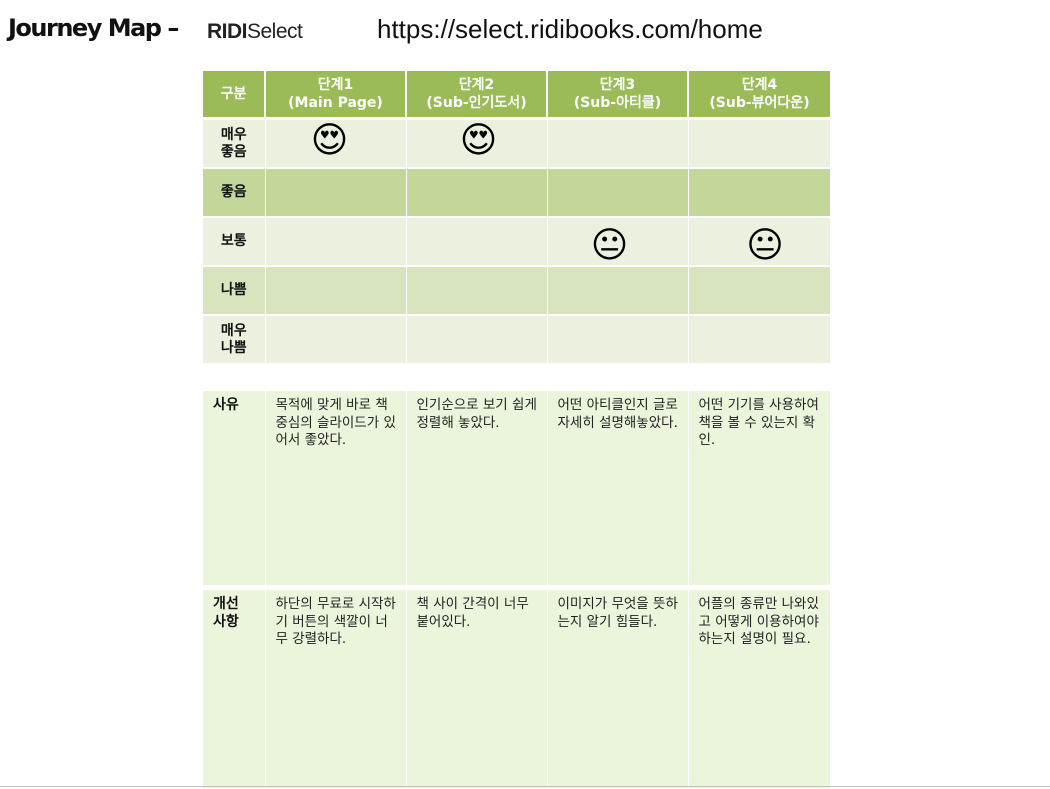  What do you see at coordinates (234, 340) in the screenshot?
I see `row-label-very-bad: 매우 나쁨` at bounding box center [234, 340].